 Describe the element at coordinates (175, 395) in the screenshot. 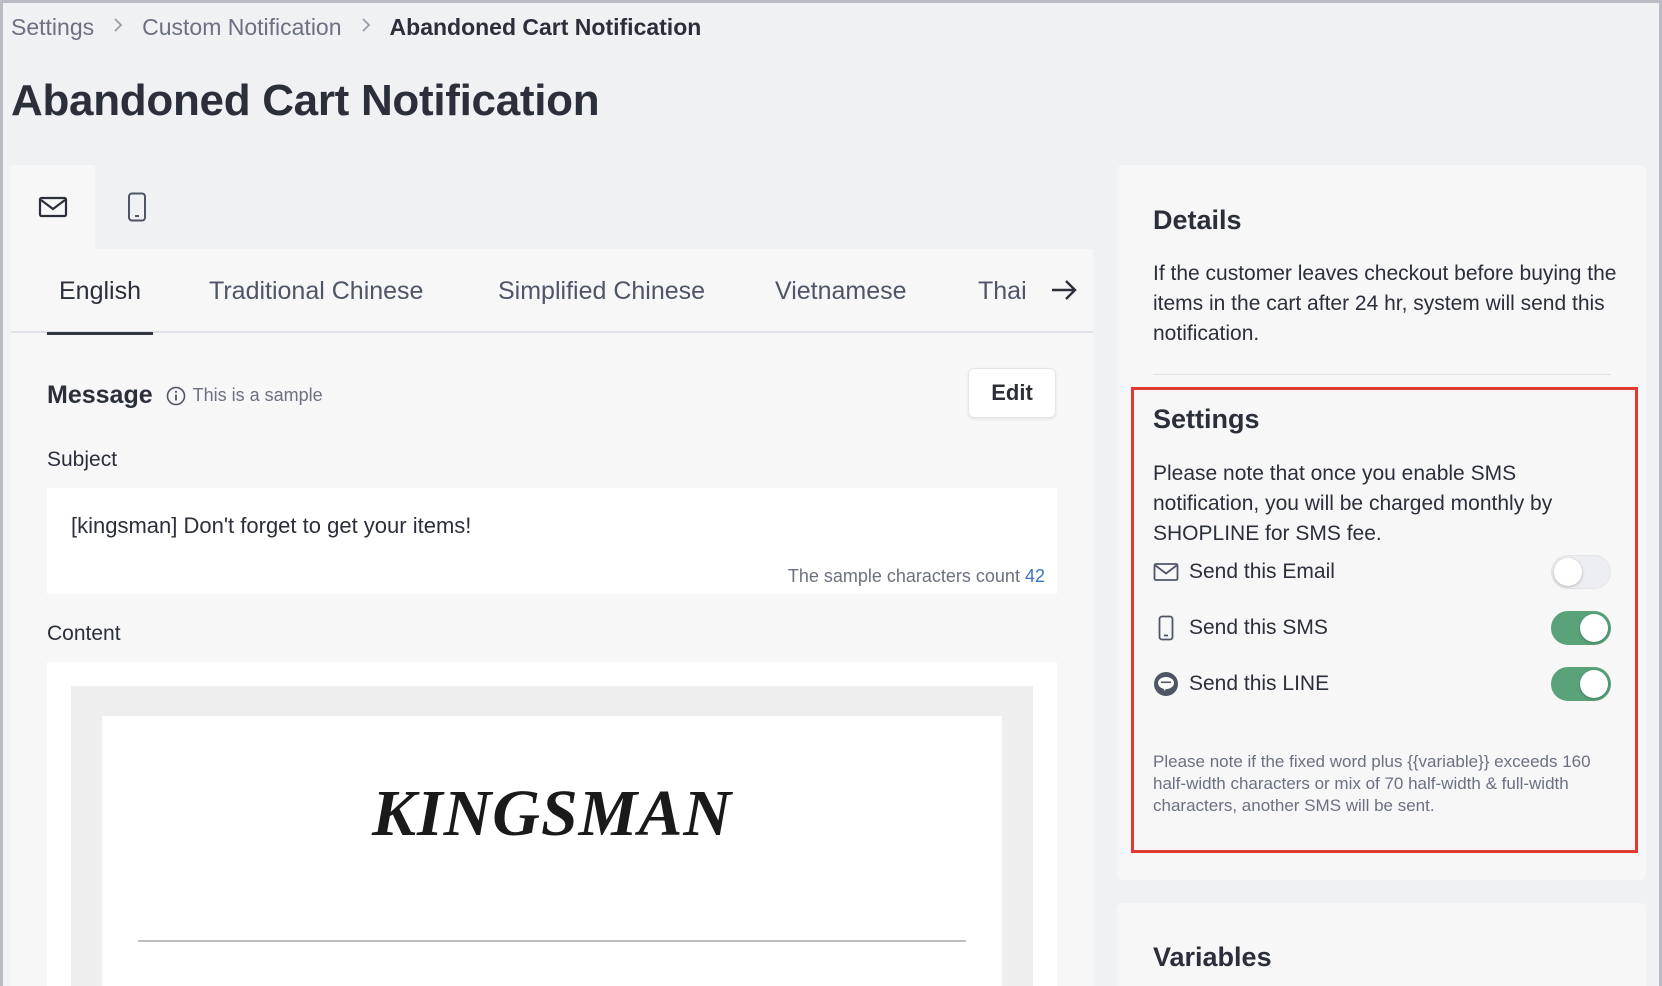

I see `info-icon` at that location.